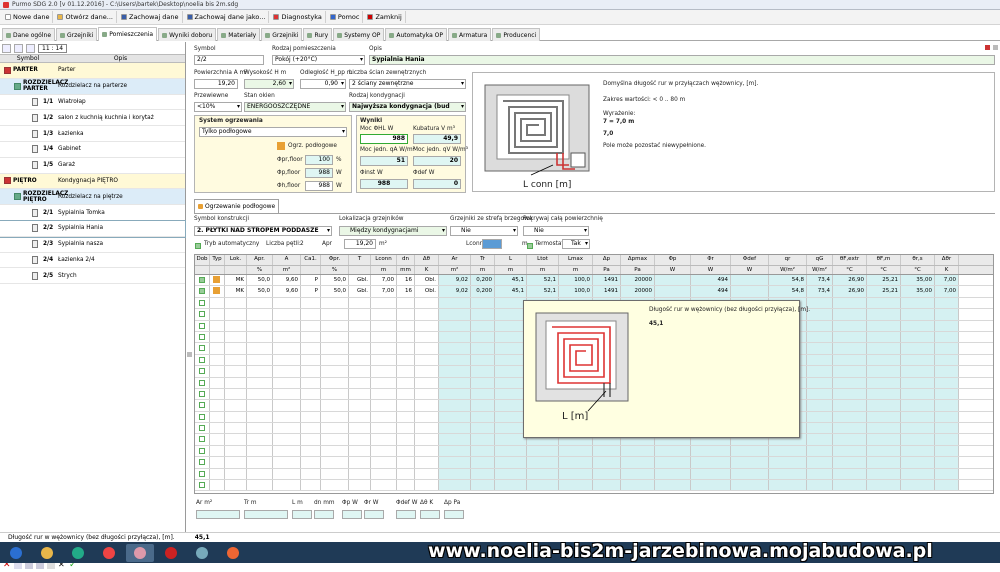  Describe the element at coordinates (516, 34) in the screenshot. I see `tab-10: Producenci` at that location.